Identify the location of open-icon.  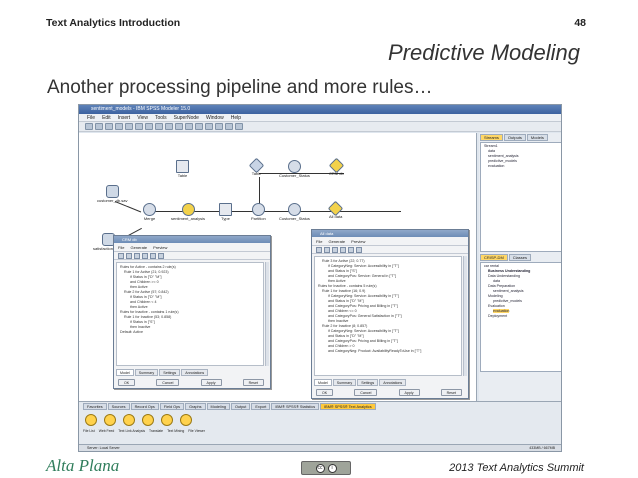
(99, 126).